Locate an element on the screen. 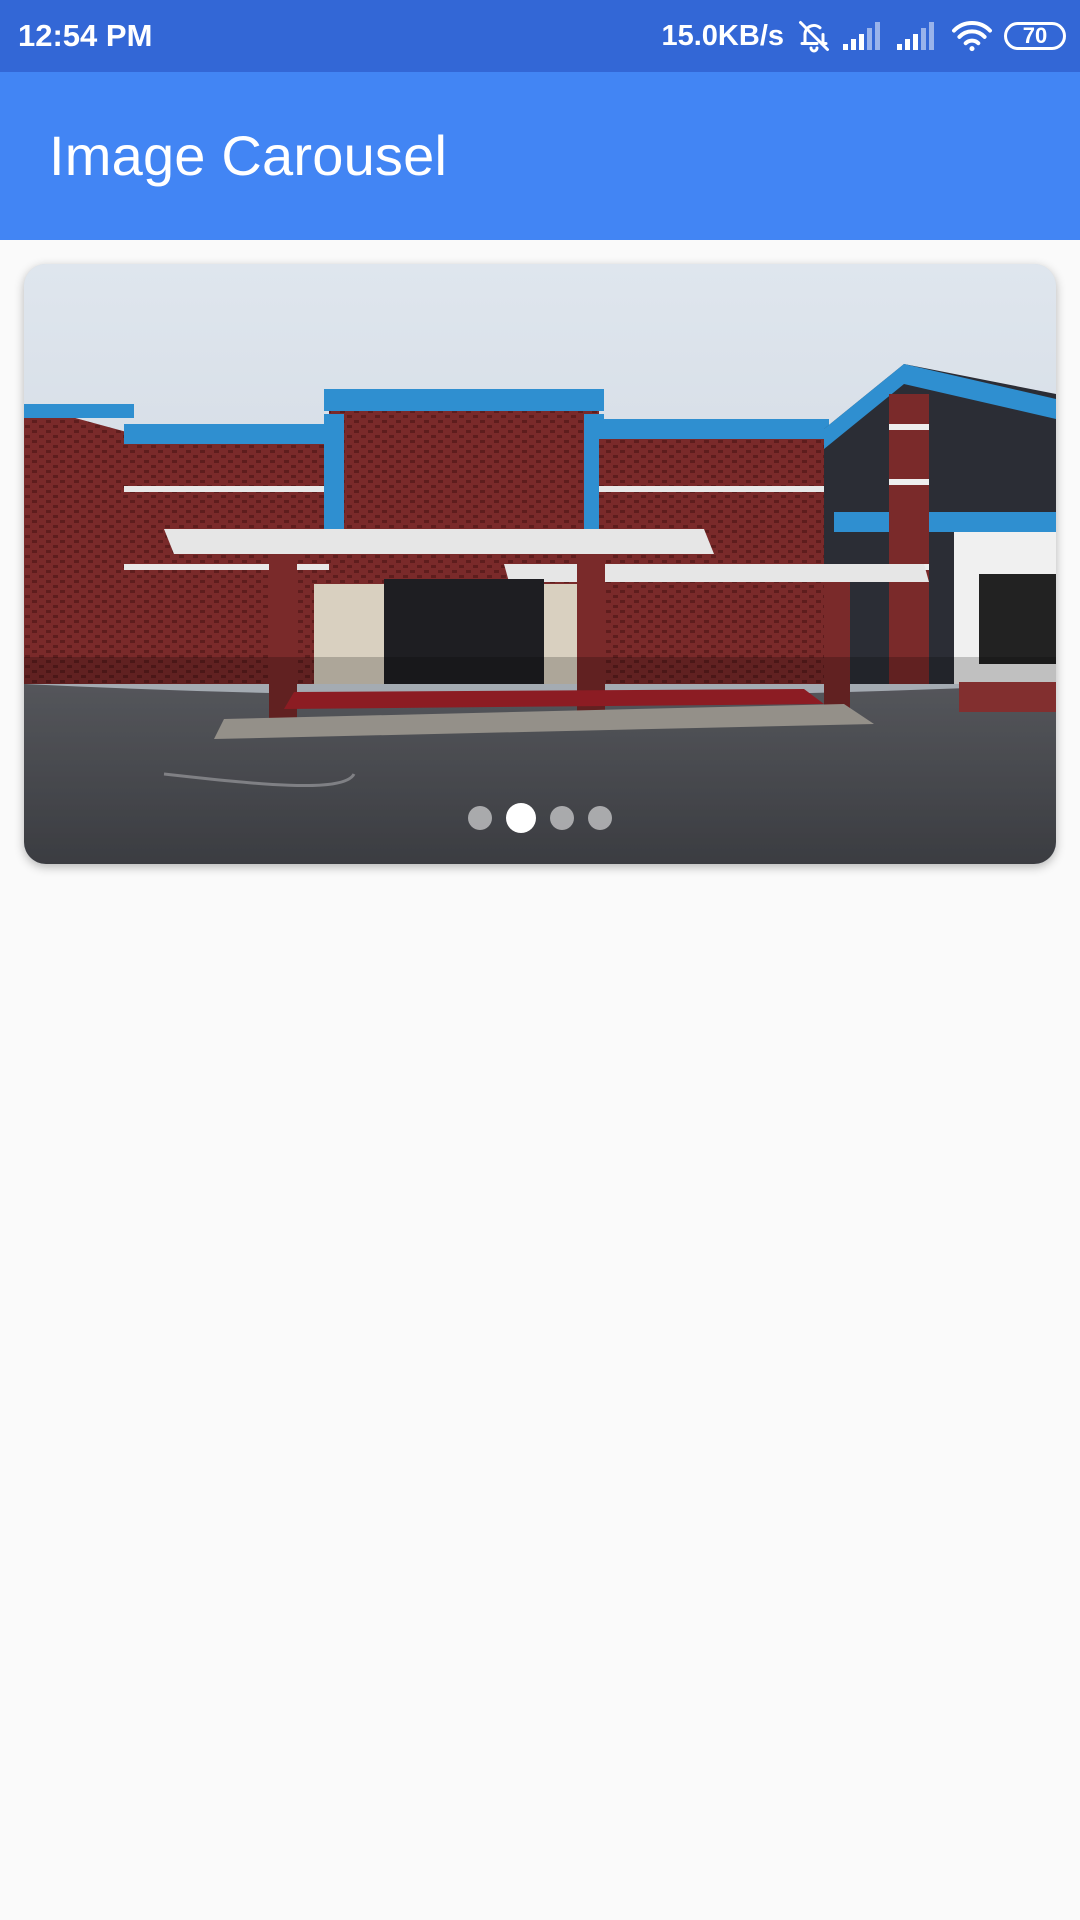 The height and width of the screenshot is (1920, 1080). carousel-indicators is located at coordinates (540, 818).